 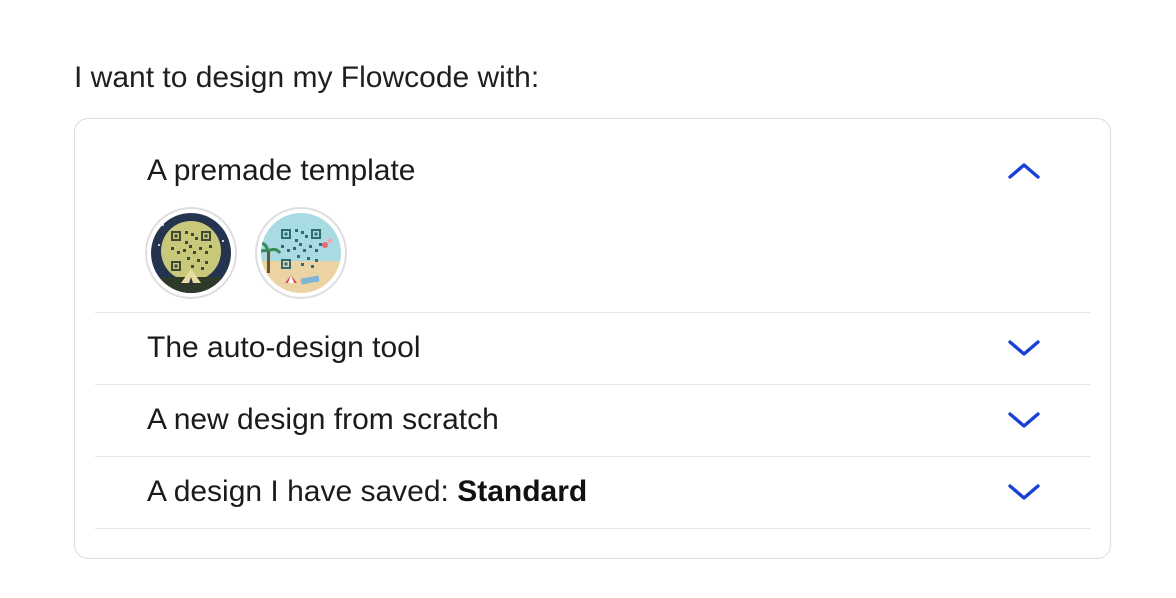 I want to click on accordion-header-from-scratch: A new design from scratch, so click(x=592, y=420).